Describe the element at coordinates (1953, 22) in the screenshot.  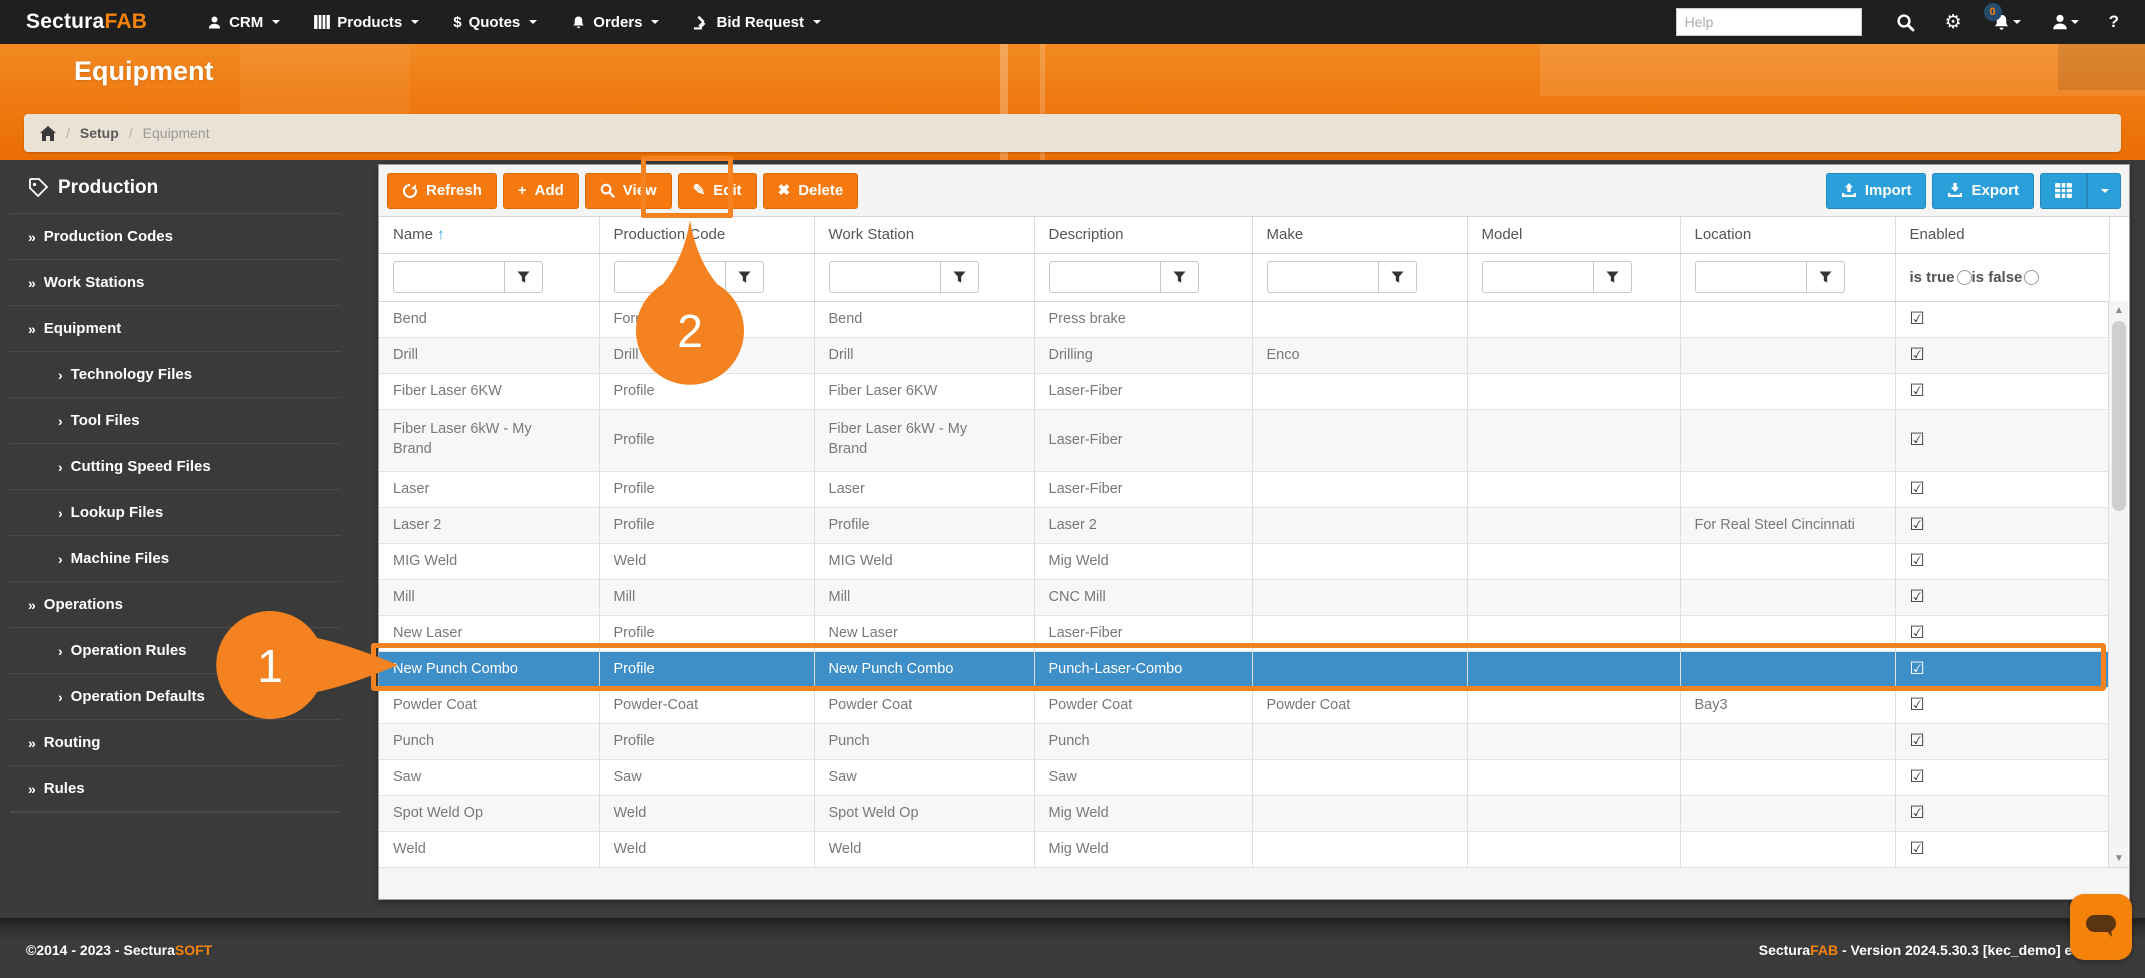
I see `gear-icon: ⚙` at that location.